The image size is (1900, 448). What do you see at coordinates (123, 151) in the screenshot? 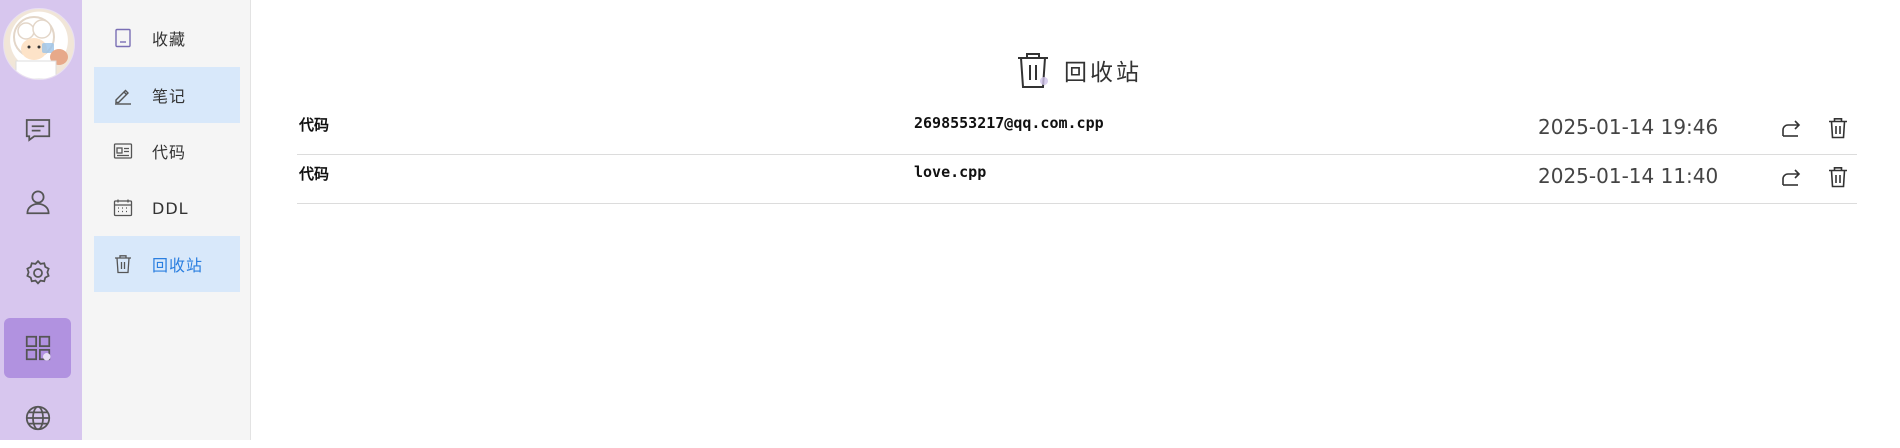
I see `code-card-icon` at bounding box center [123, 151].